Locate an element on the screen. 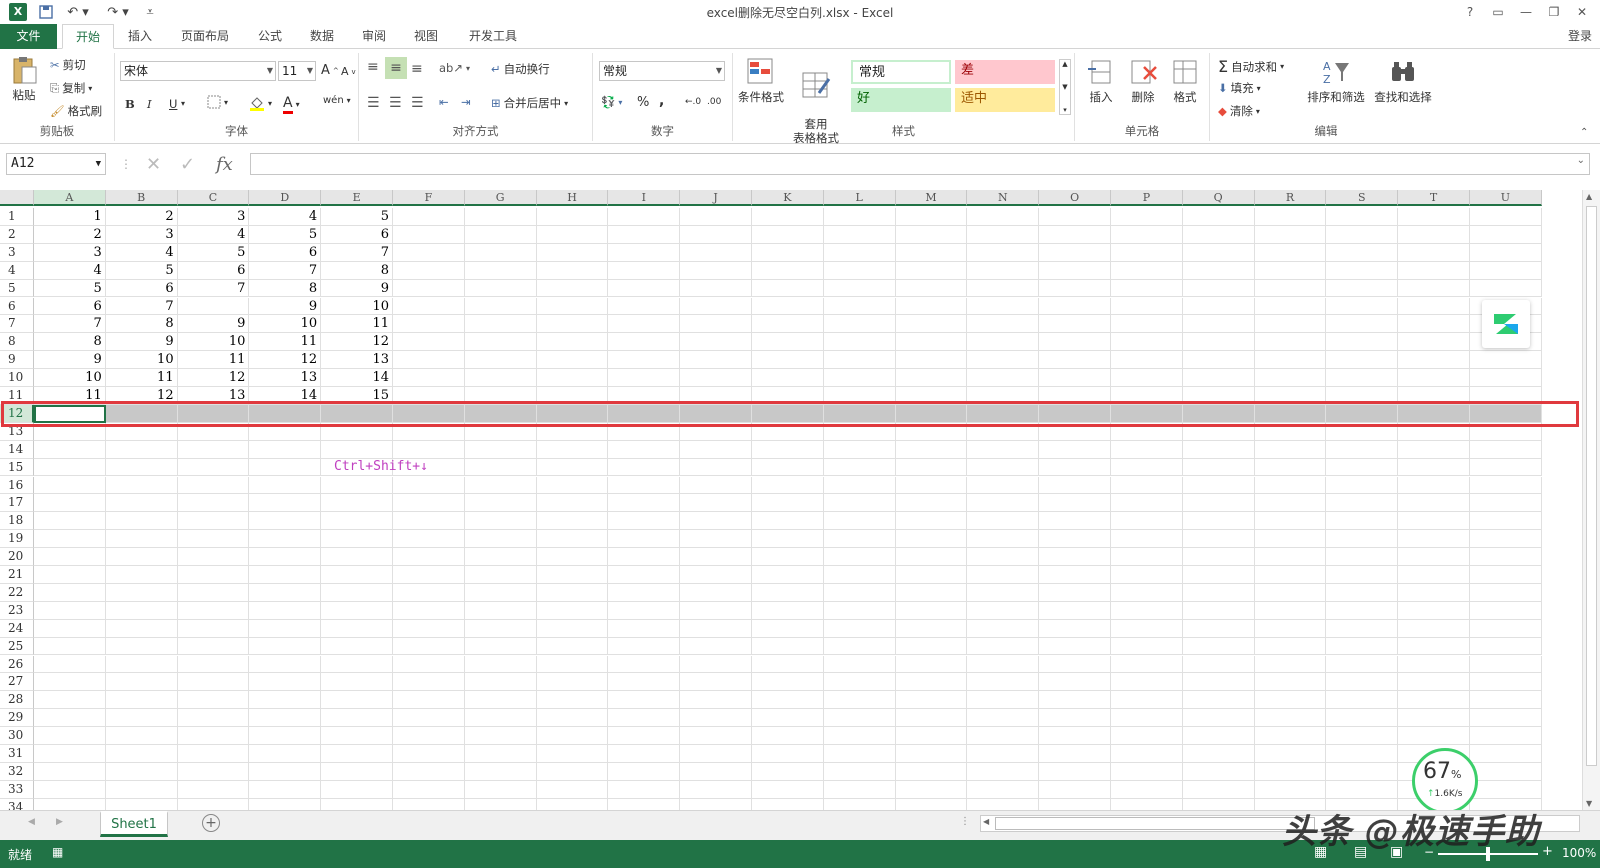 The width and height of the screenshot is (1600, 868). cell-K6 is located at coordinates (788, 306).